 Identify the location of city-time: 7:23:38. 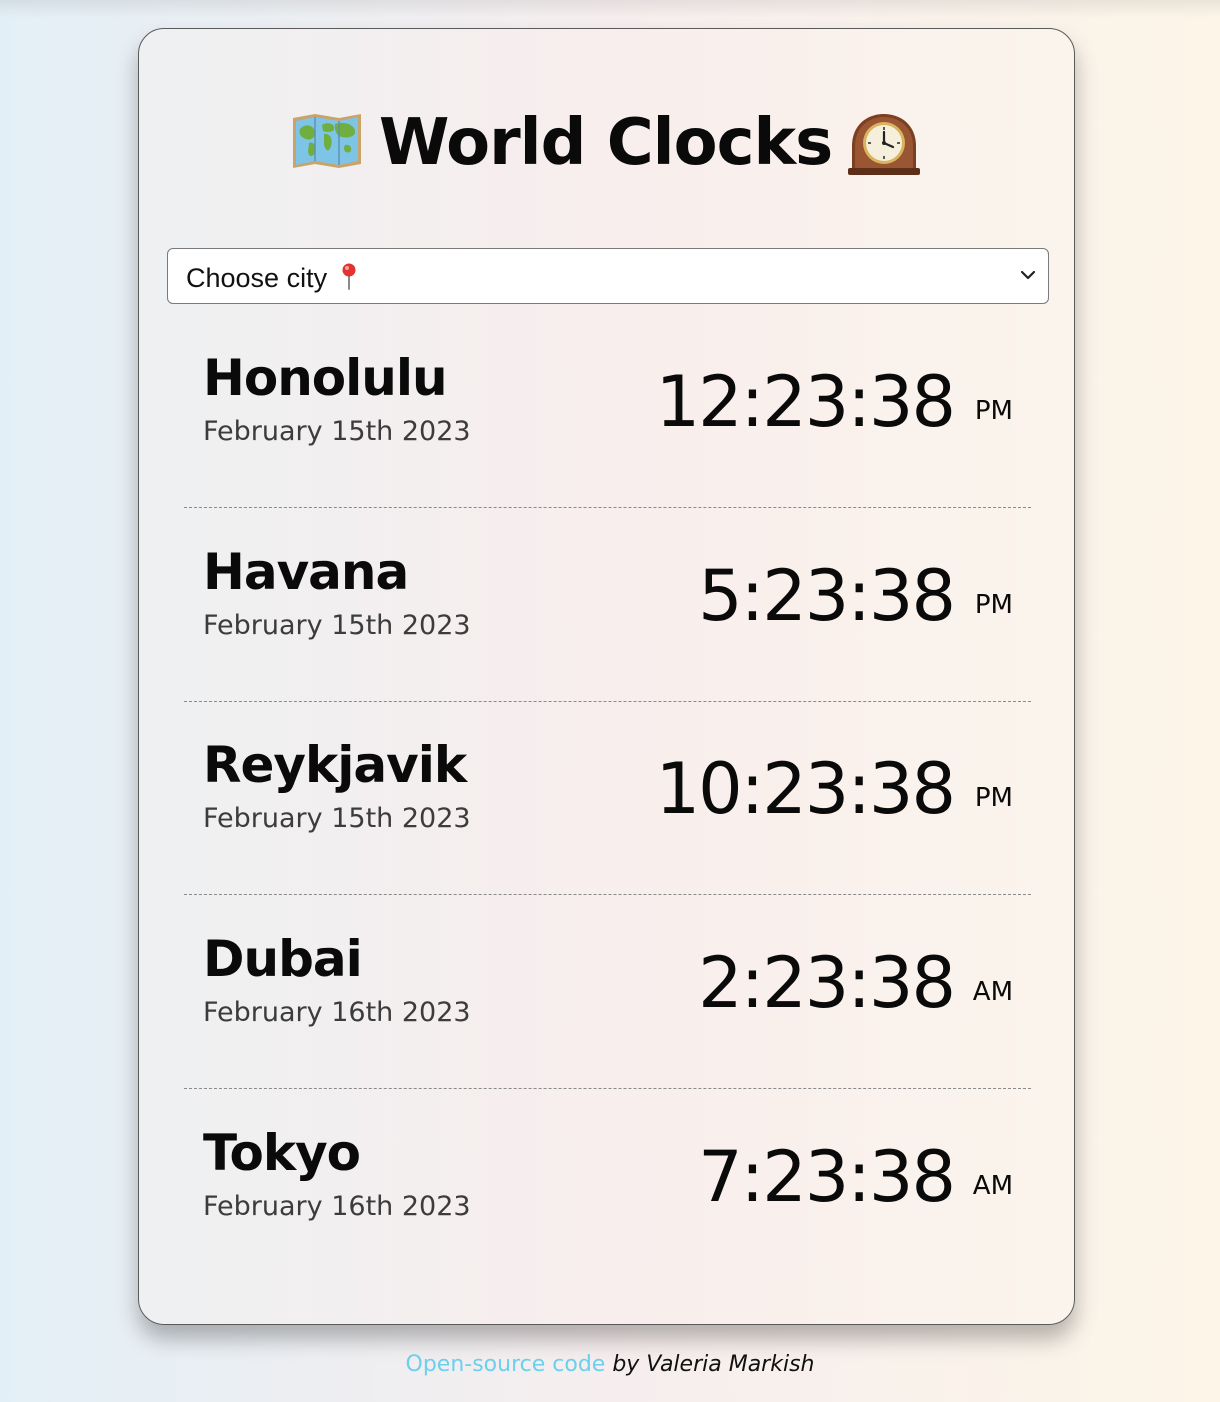
(827, 1177).